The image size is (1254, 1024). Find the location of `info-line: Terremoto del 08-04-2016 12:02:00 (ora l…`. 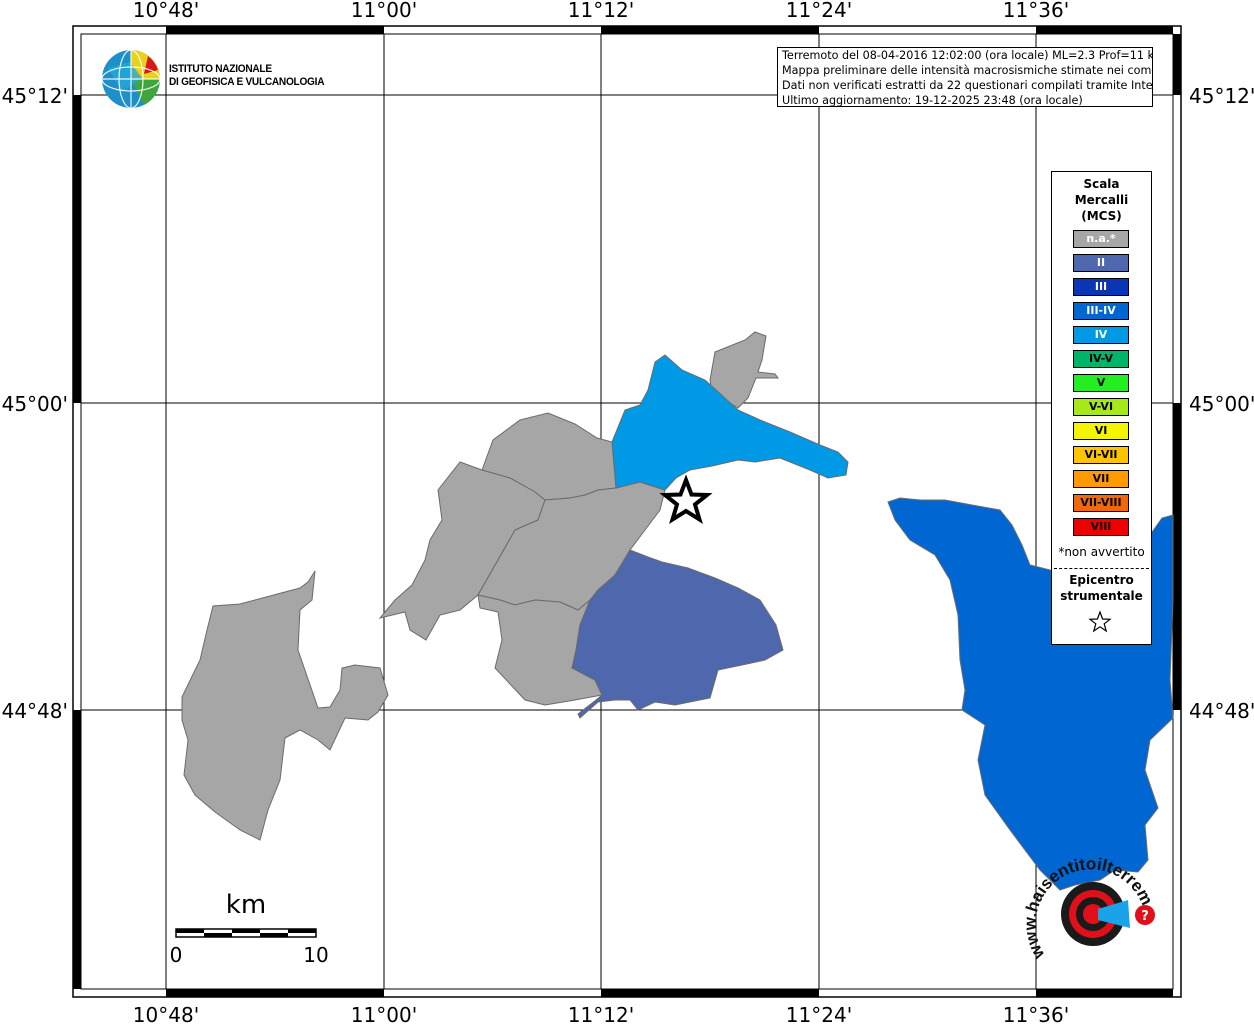

info-line: Terremoto del 08-04-2016 12:02:00 (ora l… is located at coordinates (967, 55).